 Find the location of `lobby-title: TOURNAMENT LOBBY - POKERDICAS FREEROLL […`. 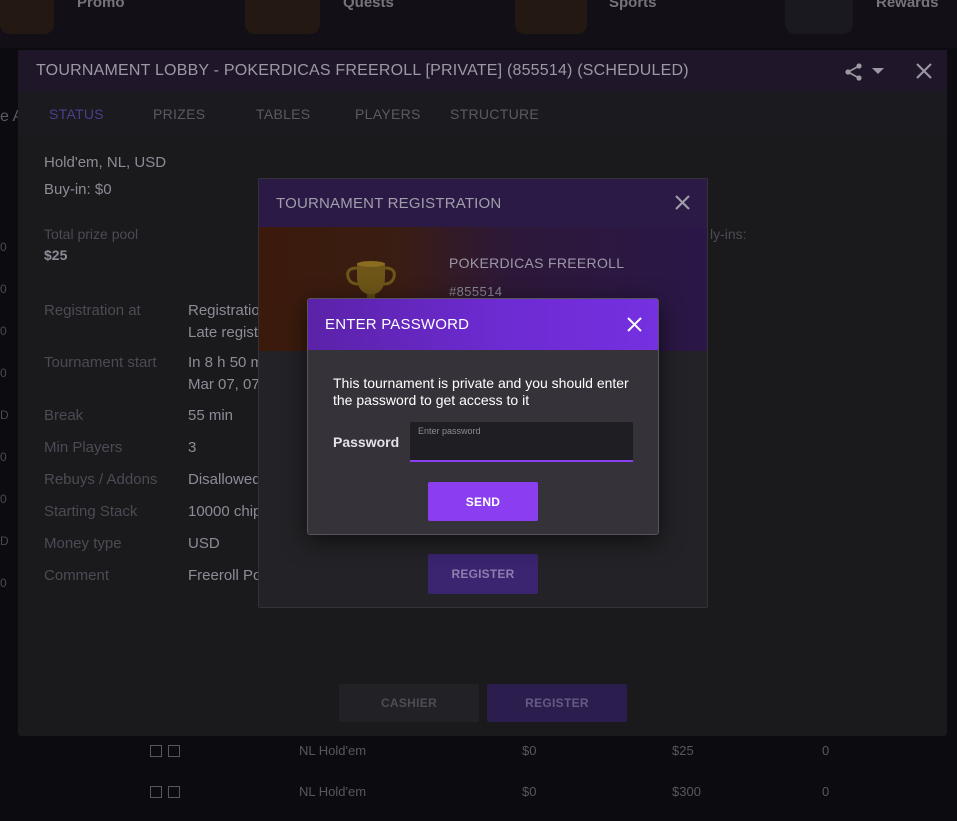

lobby-title: TOURNAMENT LOBBY - POKERDICAS FREEROLL [… is located at coordinates (362, 70).